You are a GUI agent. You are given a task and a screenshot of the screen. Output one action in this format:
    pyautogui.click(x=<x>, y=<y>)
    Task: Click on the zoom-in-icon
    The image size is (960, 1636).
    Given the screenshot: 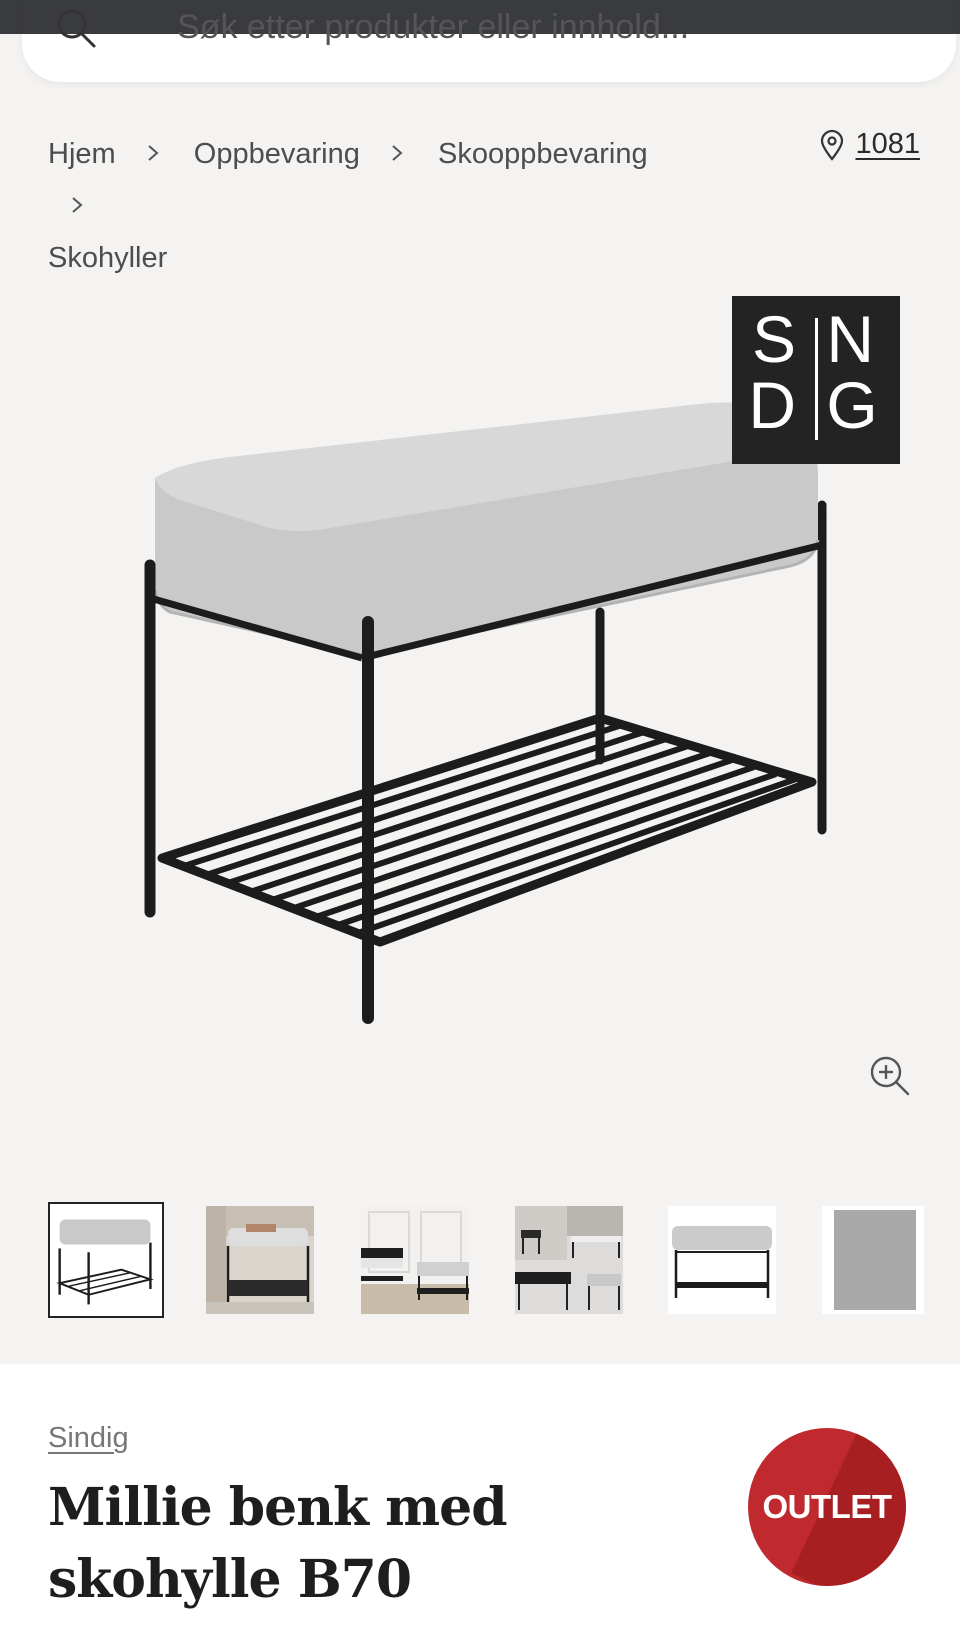 What is the action you would take?
    pyautogui.click(x=890, y=1076)
    